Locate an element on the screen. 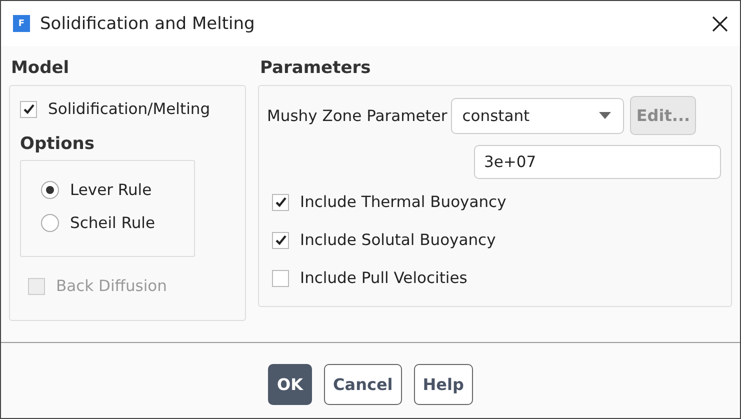  checkbox-label: Include Pull Velocities is located at coordinates (384, 278).